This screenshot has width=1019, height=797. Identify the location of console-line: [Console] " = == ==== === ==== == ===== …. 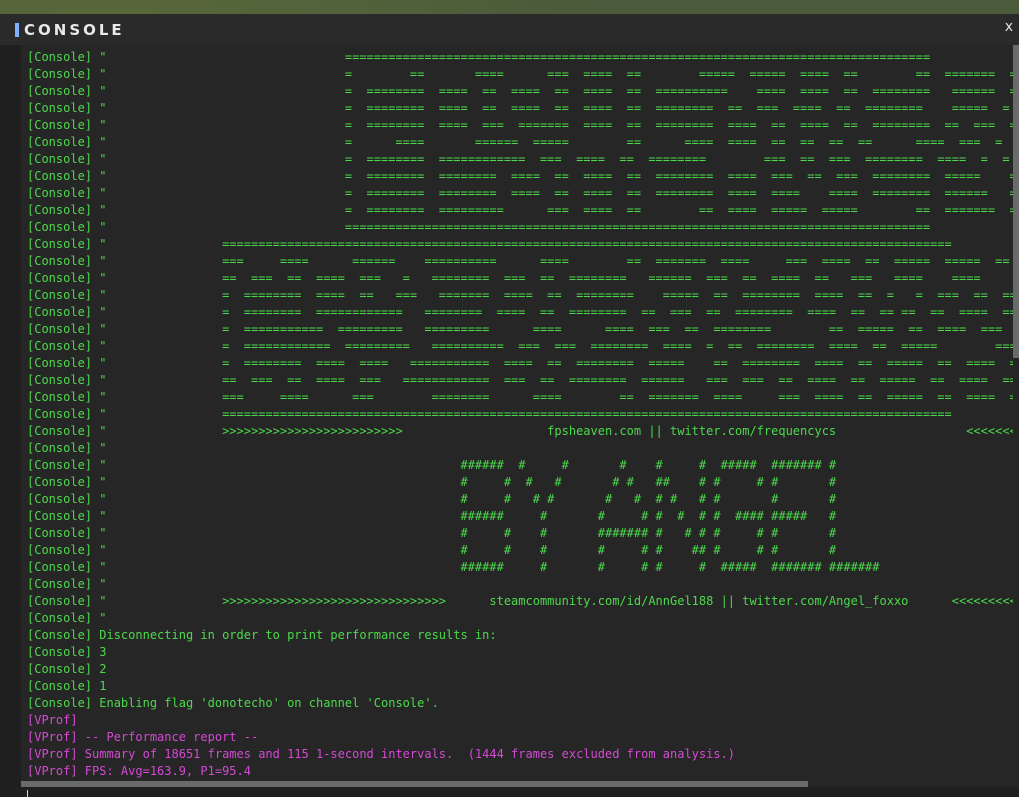
(522, 74).